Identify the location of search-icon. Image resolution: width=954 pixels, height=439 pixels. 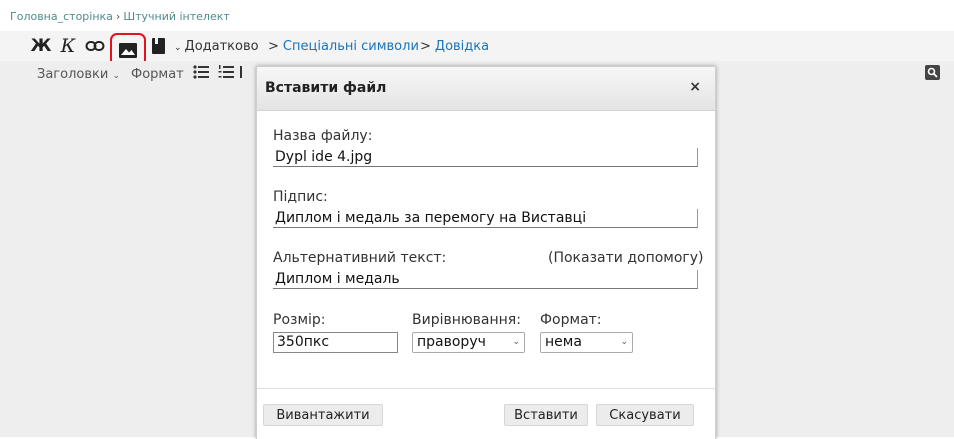
(932, 72).